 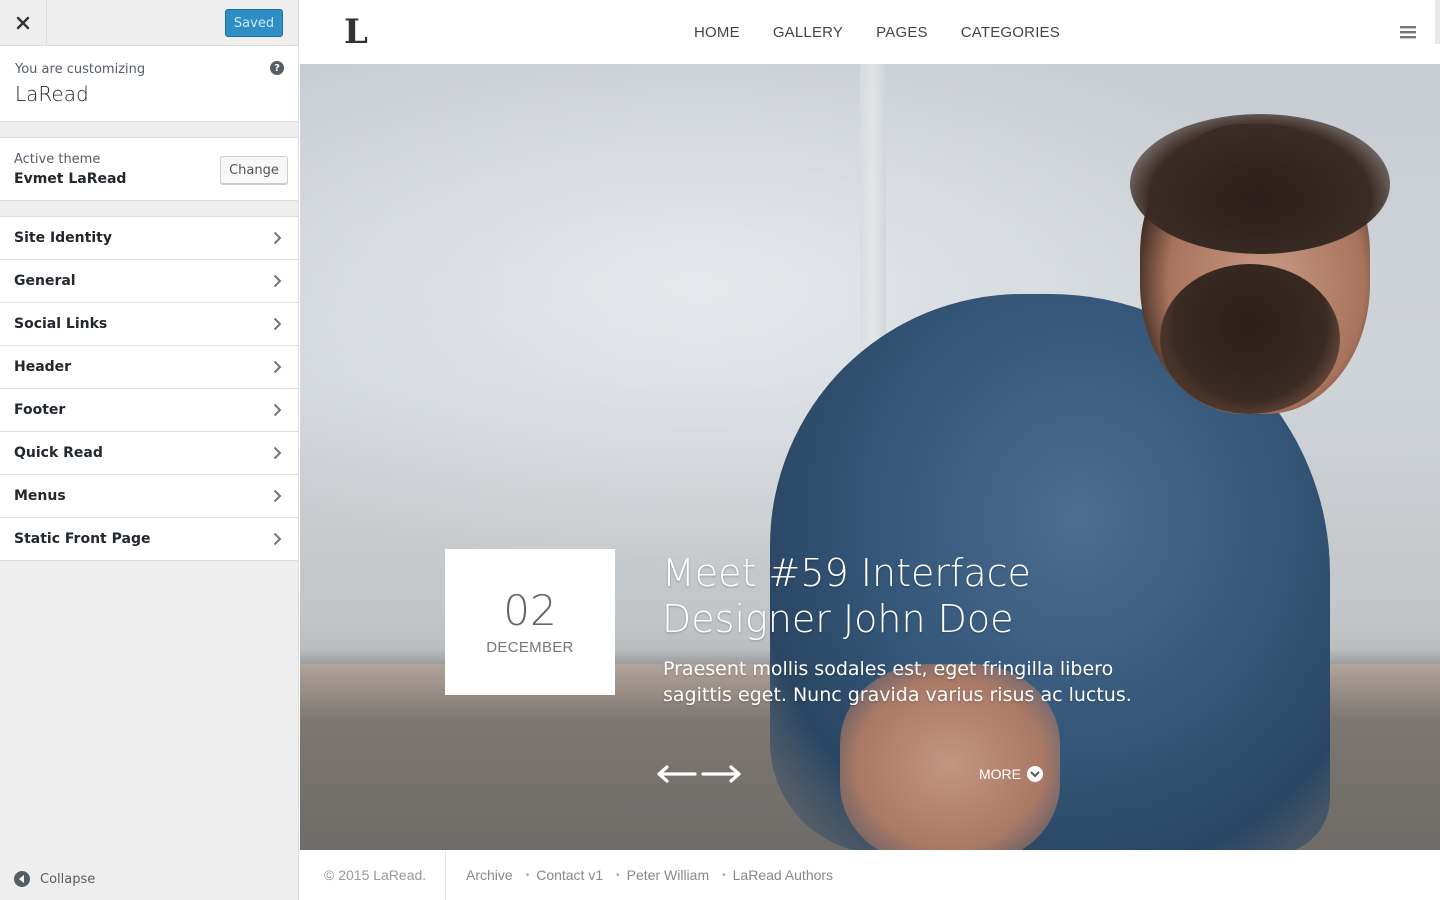 I want to click on saved-button: Saved, so click(x=254, y=23).